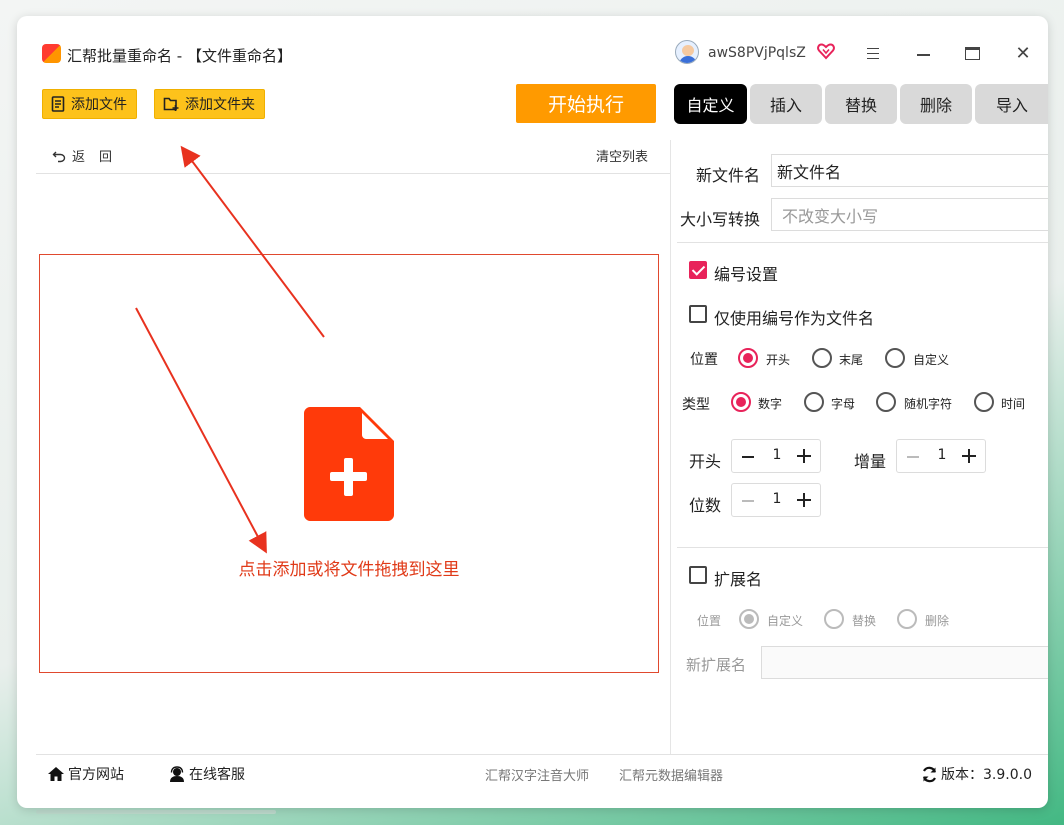 The height and width of the screenshot is (825, 1064). Describe the element at coordinates (746, 274) in the screenshot. I see `numbering-label: 编号设置` at that location.